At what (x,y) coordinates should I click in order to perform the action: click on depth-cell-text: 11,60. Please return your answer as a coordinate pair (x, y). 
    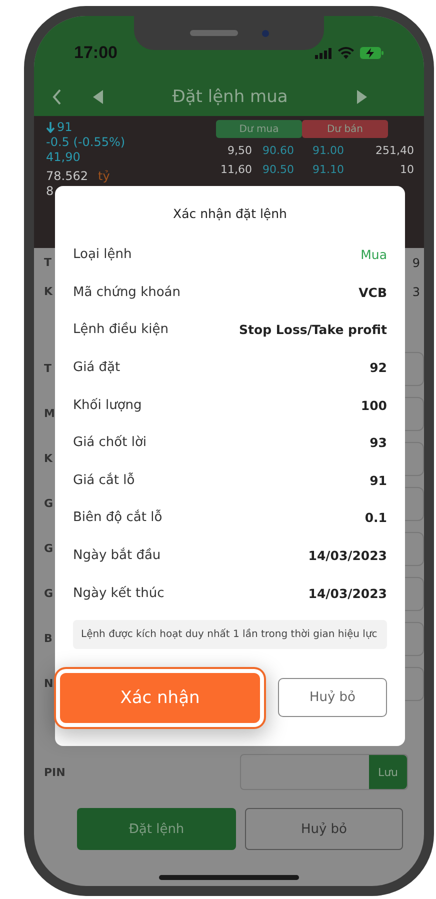
    Looking at the image, I should click on (236, 169).